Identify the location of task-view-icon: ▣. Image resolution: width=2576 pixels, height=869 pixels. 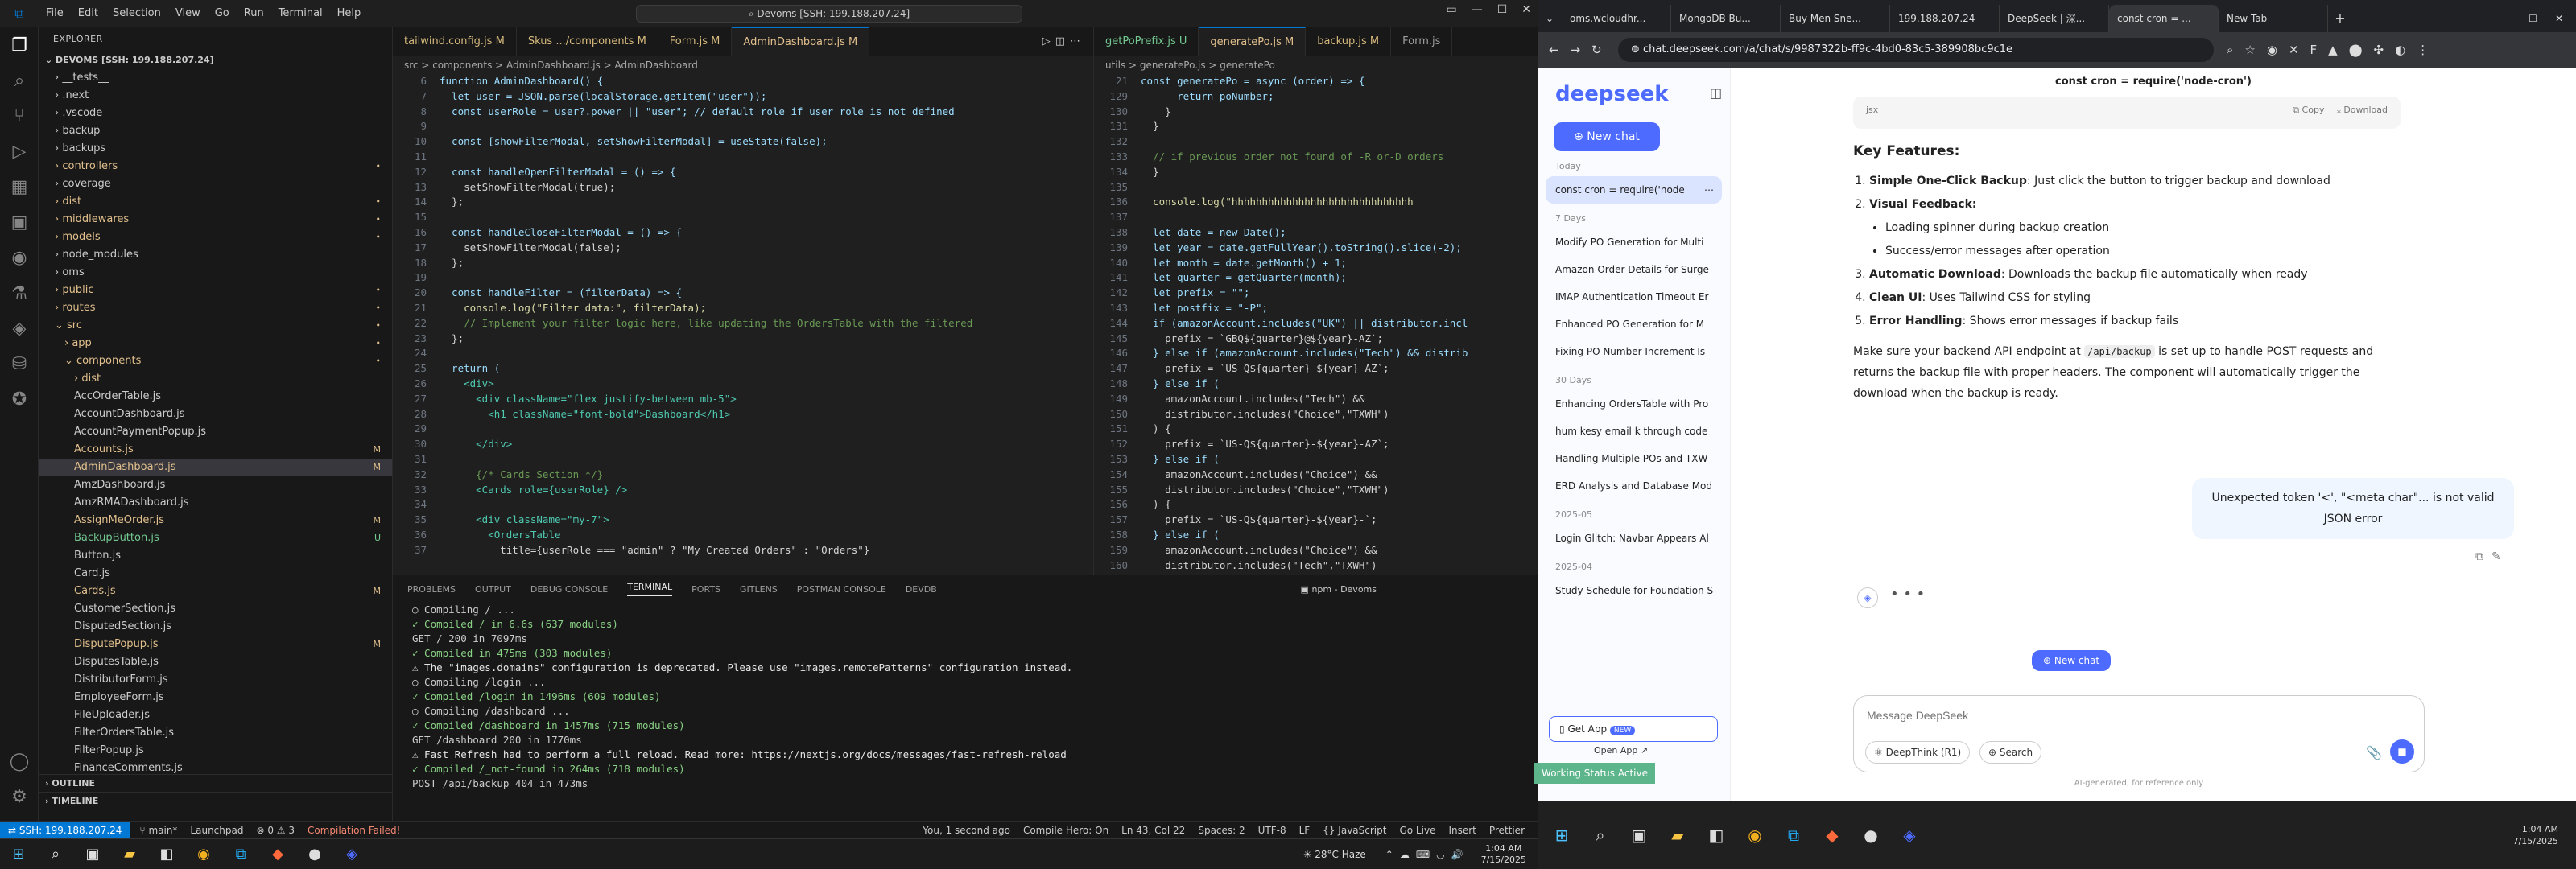
(1639, 835).